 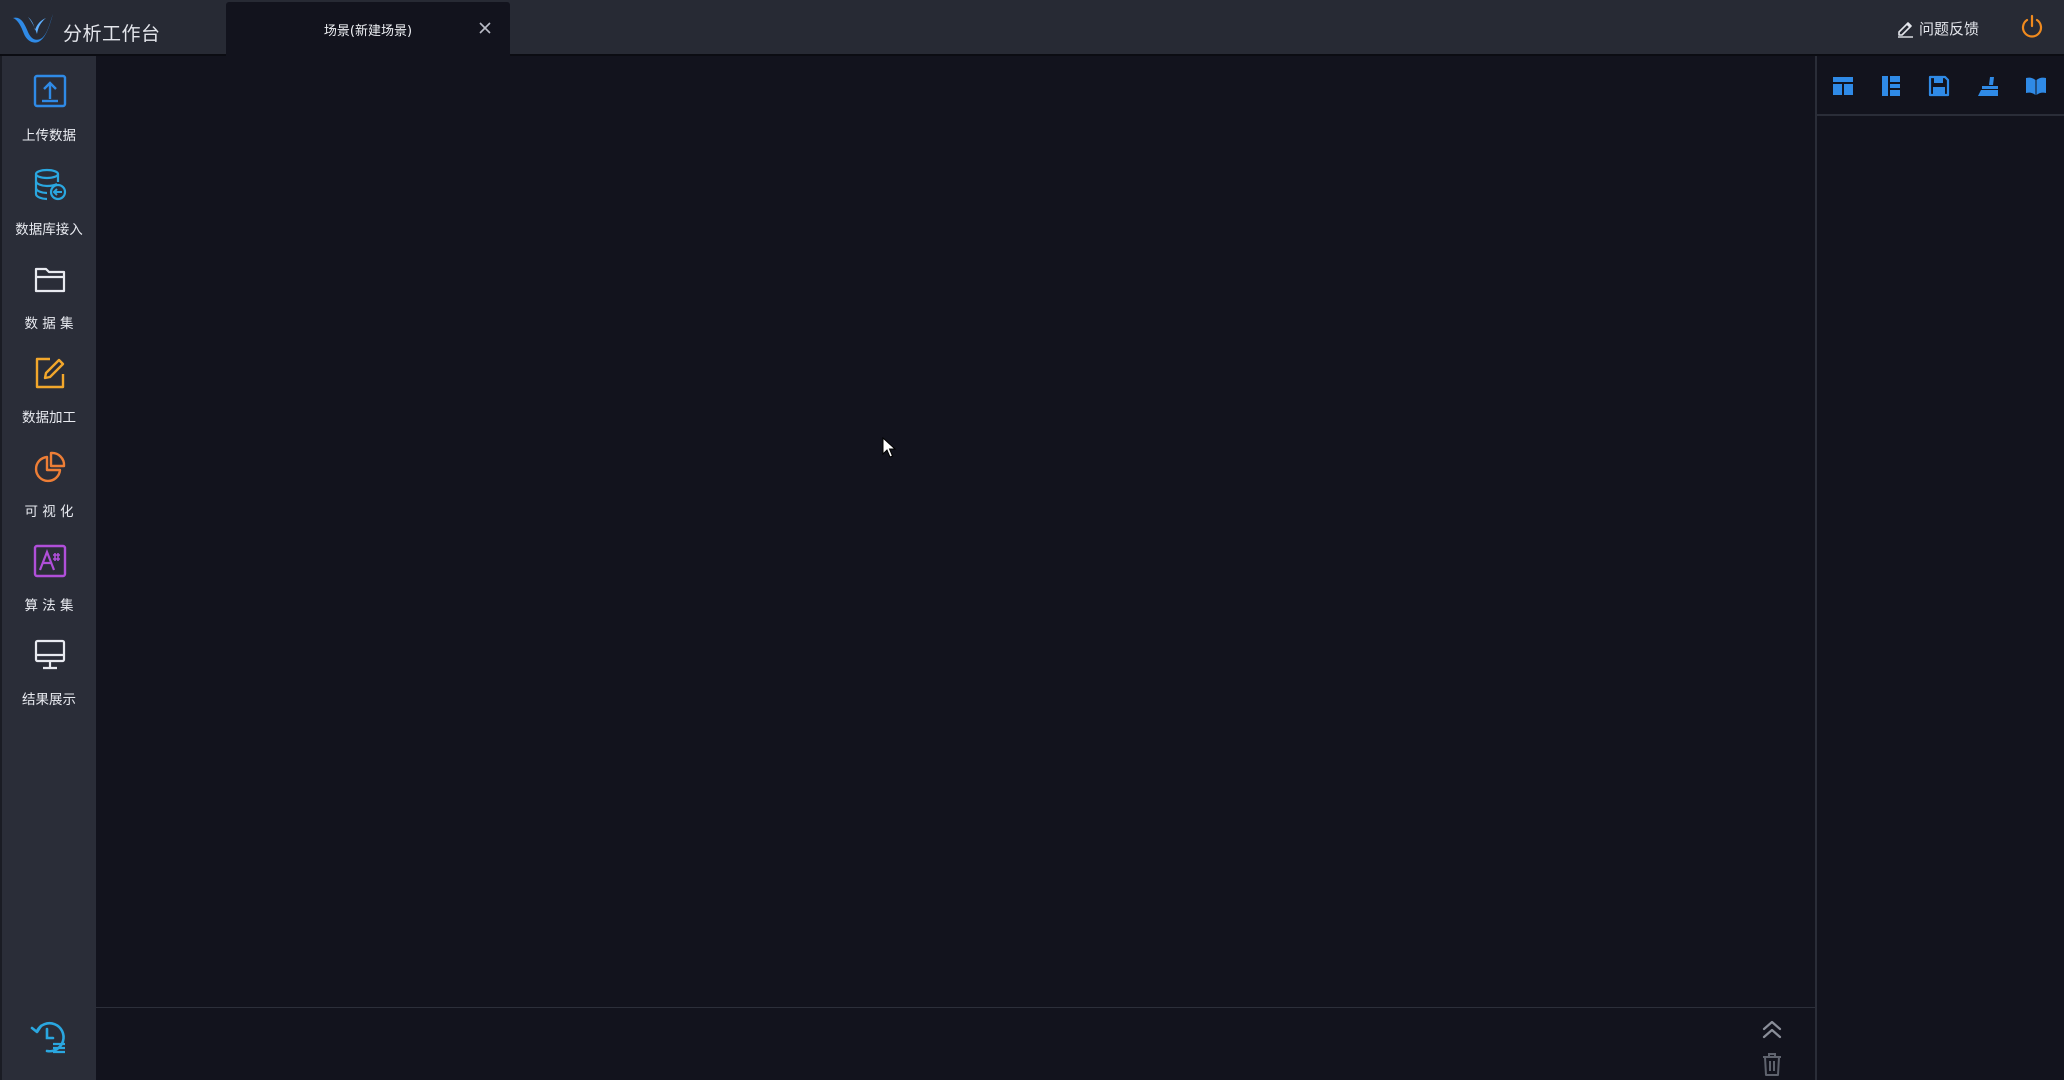 What do you see at coordinates (1891, 86) in the screenshot?
I see `layout-left-icon` at bounding box center [1891, 86].